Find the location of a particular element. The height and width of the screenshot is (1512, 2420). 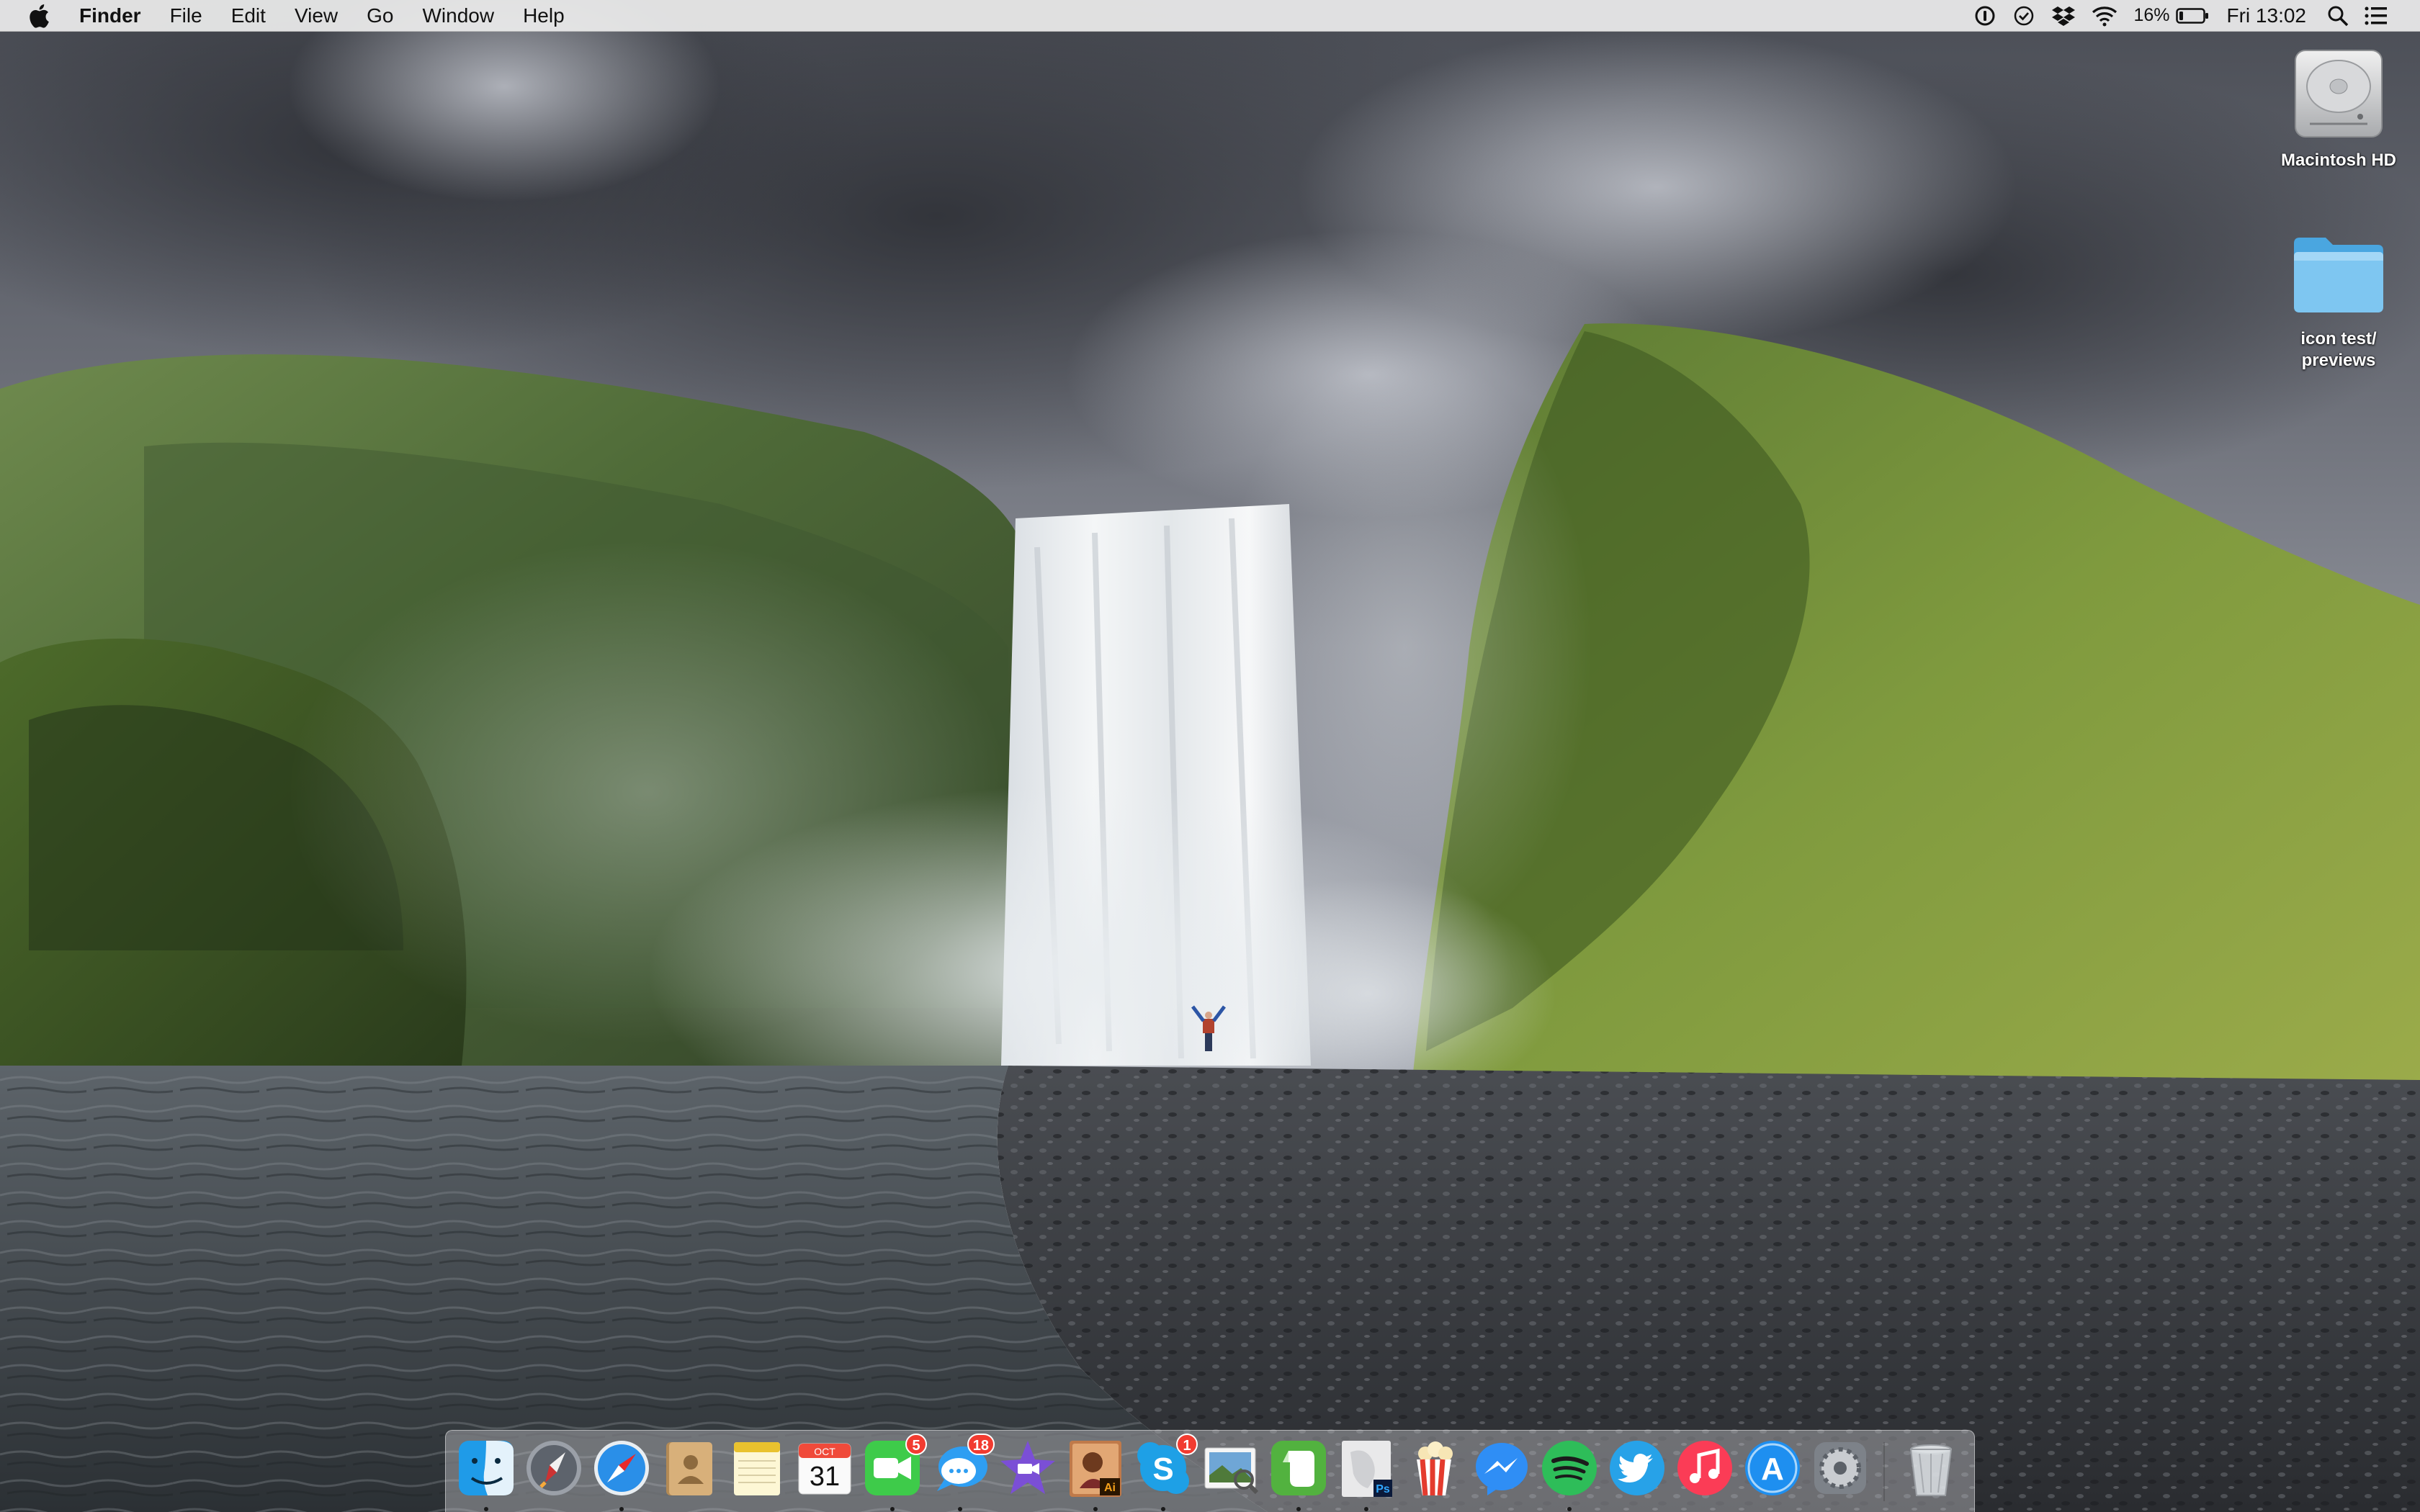

dock-item-popcorn-time is located at coordinates (1434, 1468).